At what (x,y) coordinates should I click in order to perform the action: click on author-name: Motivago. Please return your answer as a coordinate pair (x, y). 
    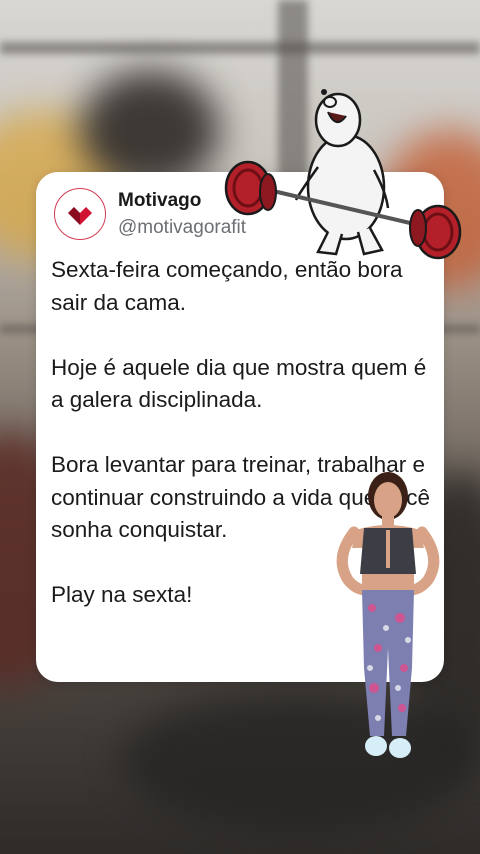
    Looking at the image, I should click on (159, 201).